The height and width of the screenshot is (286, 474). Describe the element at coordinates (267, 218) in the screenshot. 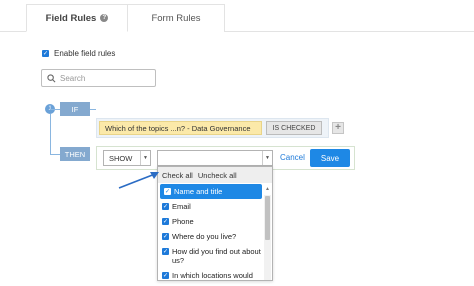

I see `dropdown-scrollbar-thumb` at that location.